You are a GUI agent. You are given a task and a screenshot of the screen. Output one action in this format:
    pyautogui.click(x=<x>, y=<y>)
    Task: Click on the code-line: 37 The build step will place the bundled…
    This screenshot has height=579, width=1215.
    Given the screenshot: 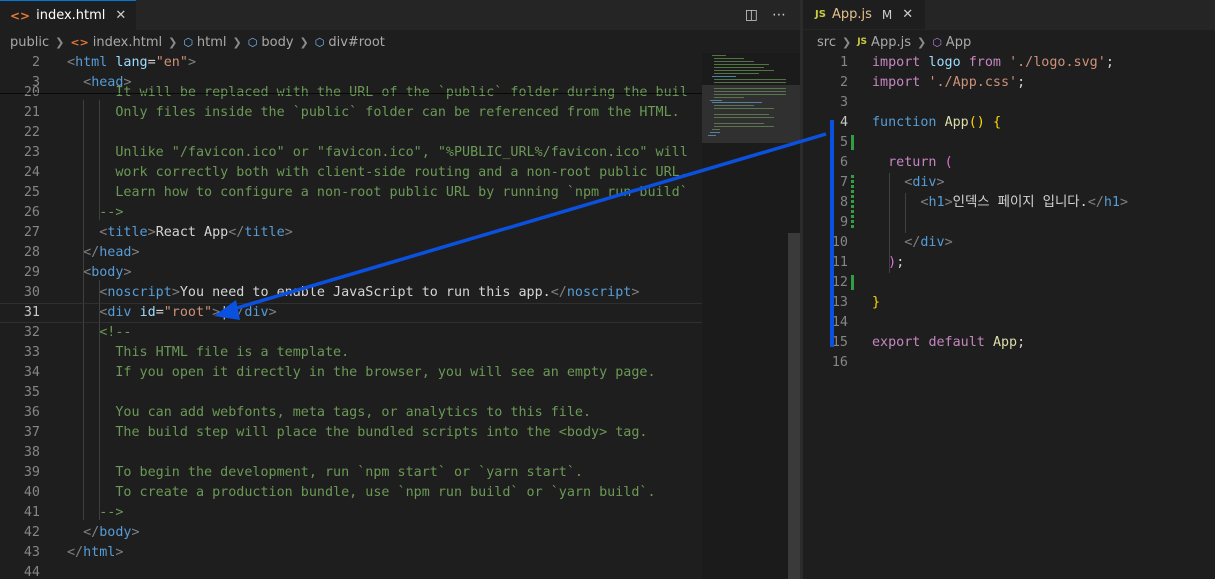 What is the action you would take?
    pyautogui.click(x=400, y=433)
    